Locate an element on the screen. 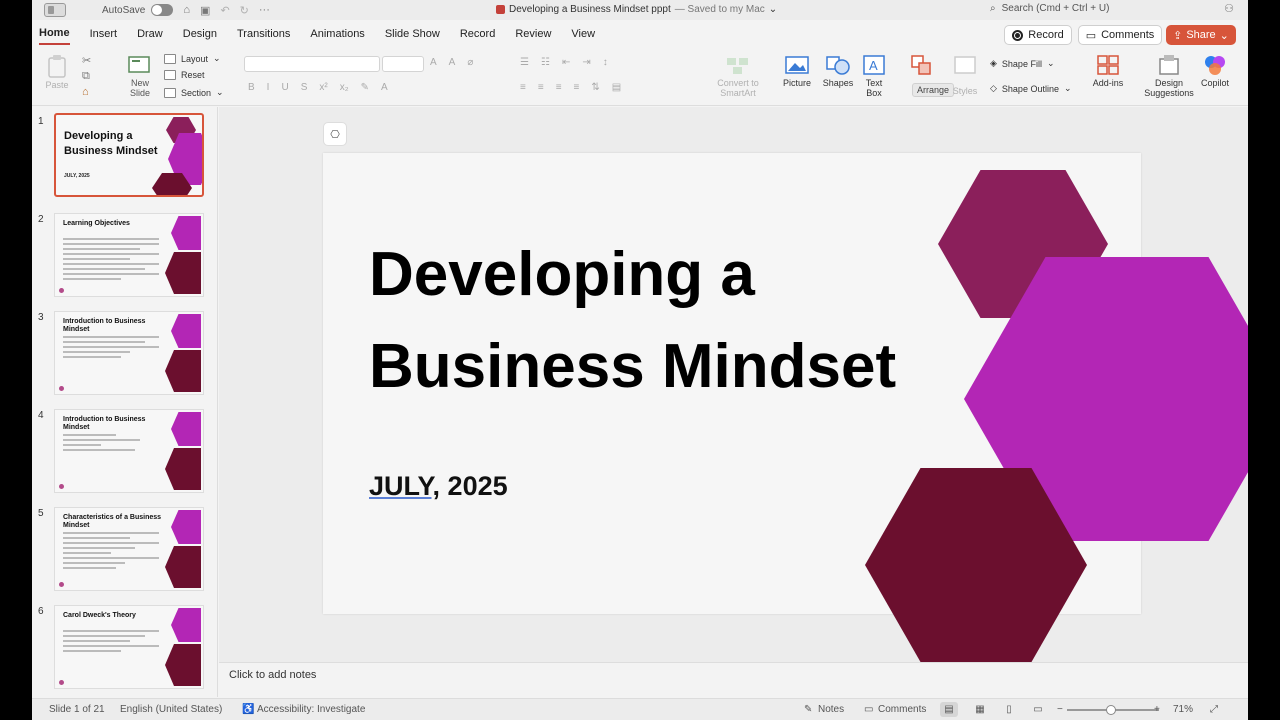 The height and width of the screenshot is (720, 1280). align-left-icon: ≡ is located at coordinates (523, 87).